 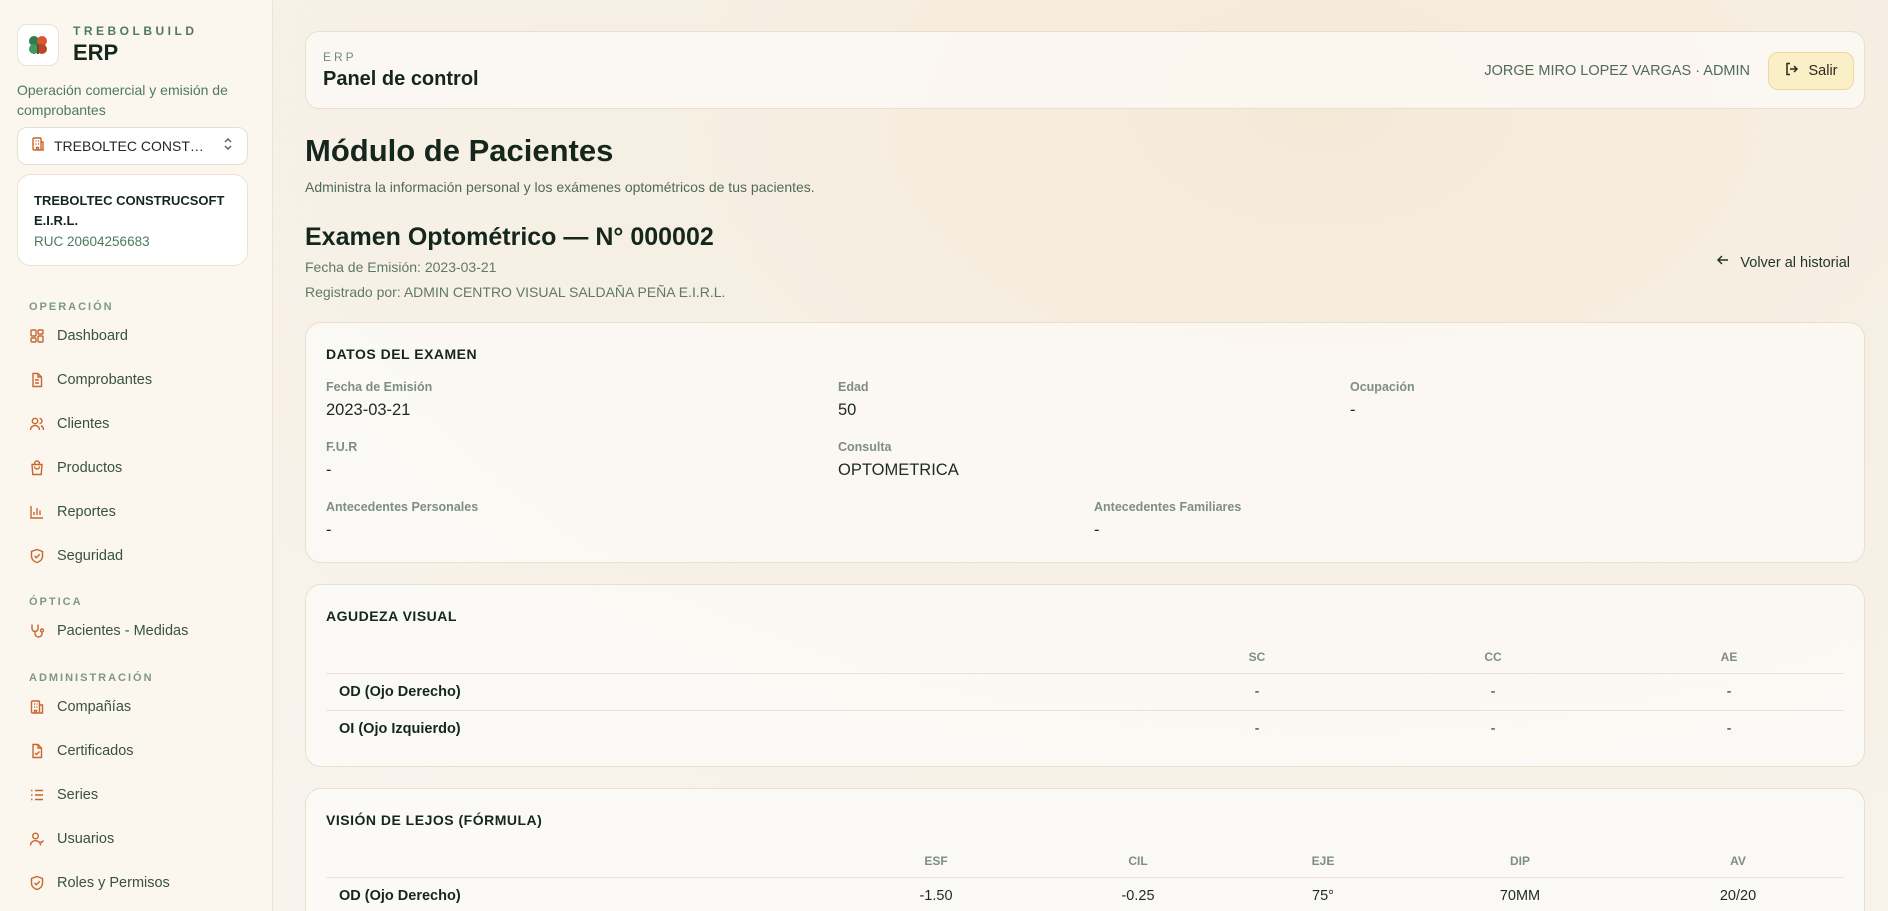 I want to click on topbar-title: Panel de control, so click(x=401, y=79).